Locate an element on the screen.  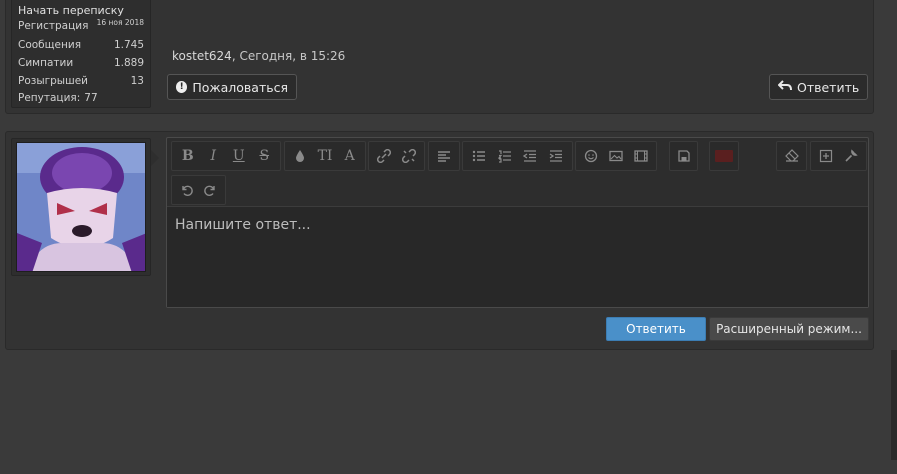
toolbar-group-history is located at coordinates (198, 190).